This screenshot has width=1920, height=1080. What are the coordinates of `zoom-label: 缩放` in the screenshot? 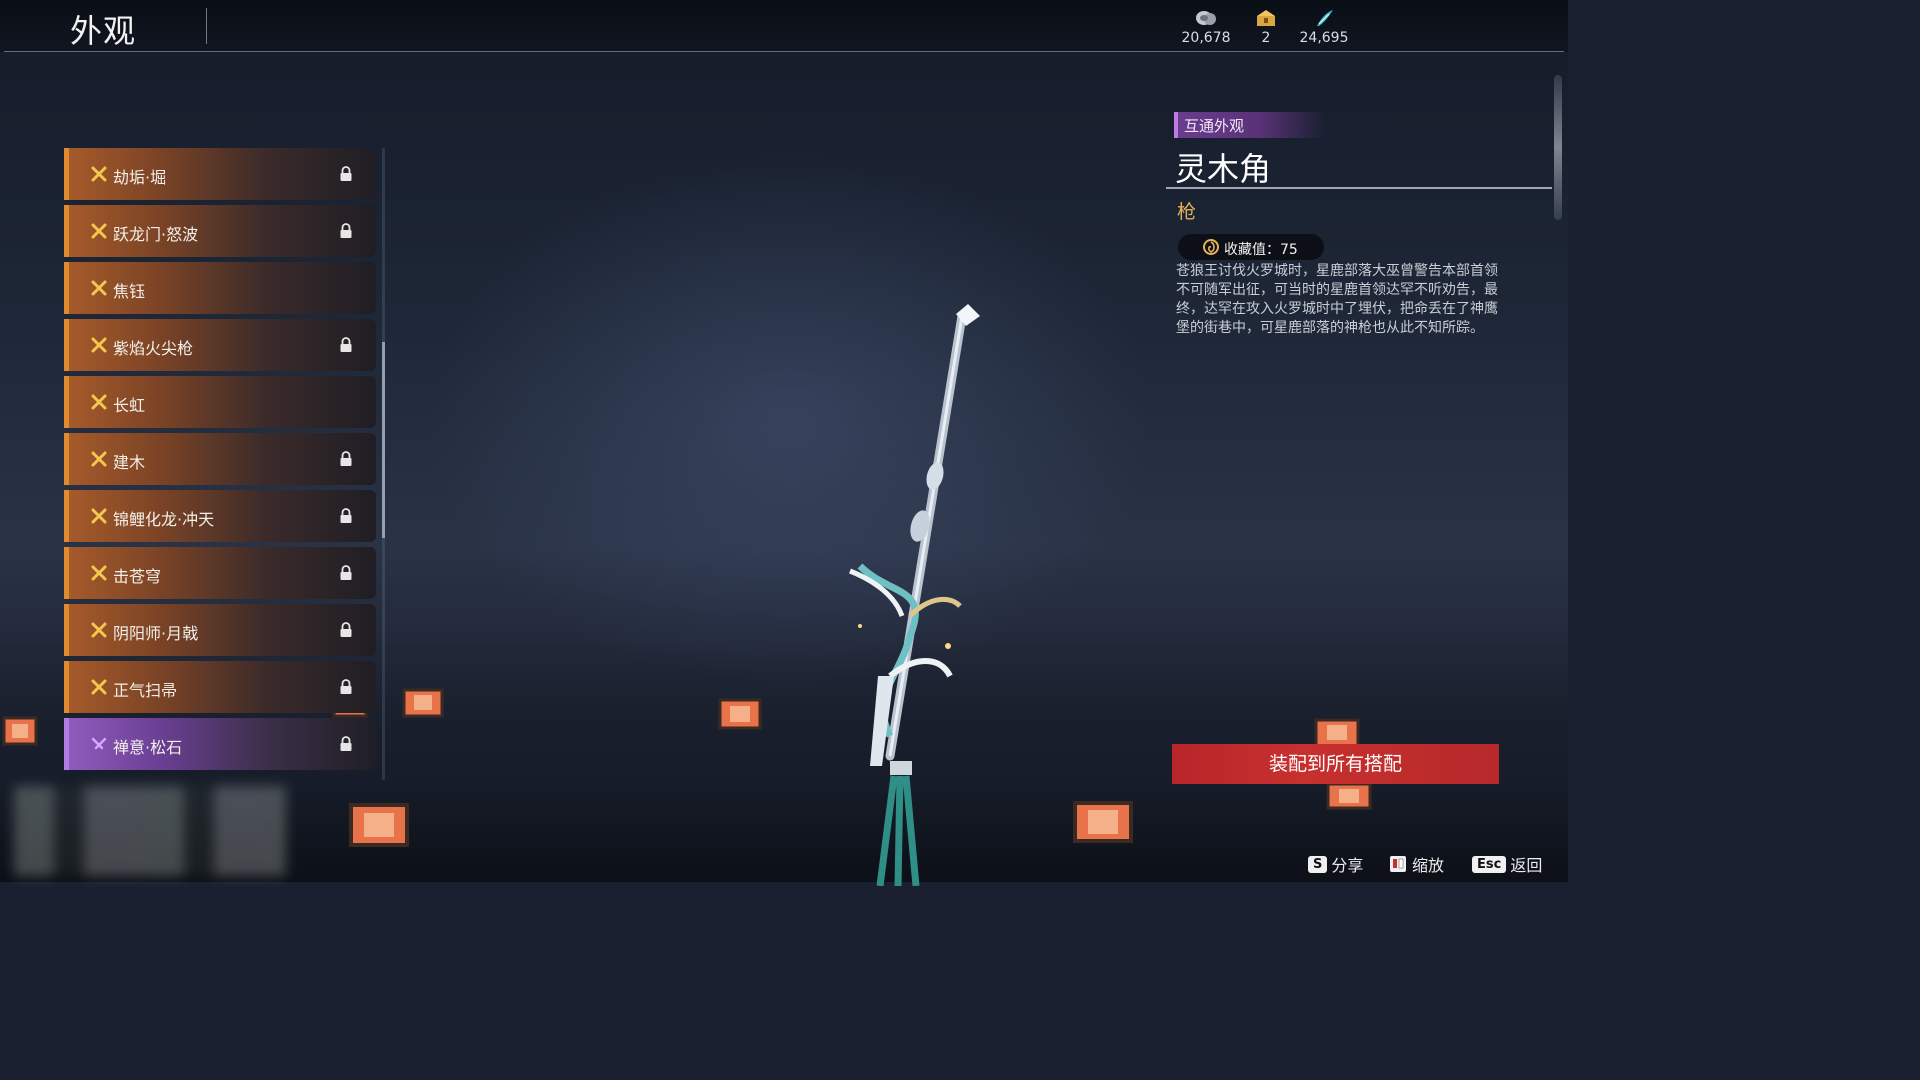 It's located at (1428, 865).